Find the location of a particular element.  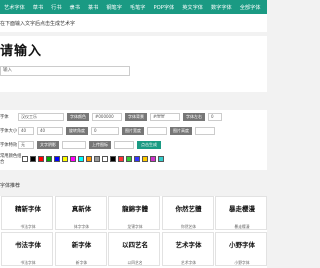

nav-item-number: 数字字体 is located at coordinates (221, 7).